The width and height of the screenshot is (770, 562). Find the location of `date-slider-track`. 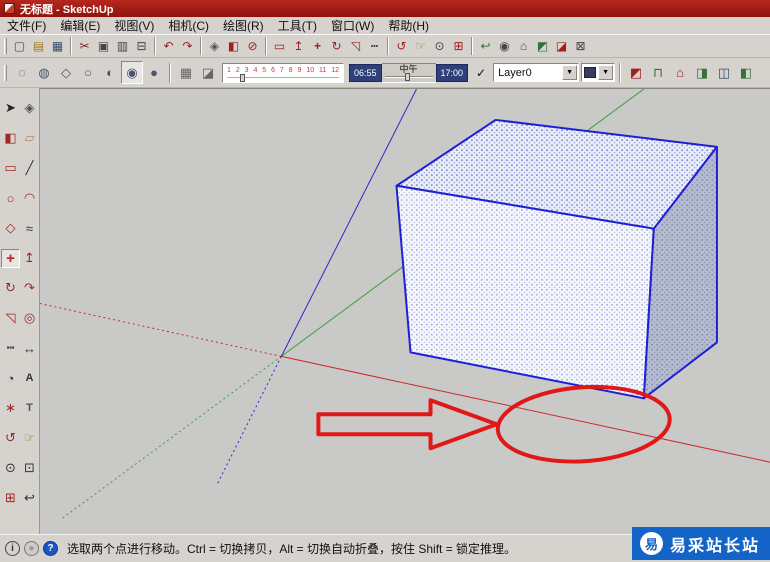

date-slider-track is located at coordinates (283, 77).